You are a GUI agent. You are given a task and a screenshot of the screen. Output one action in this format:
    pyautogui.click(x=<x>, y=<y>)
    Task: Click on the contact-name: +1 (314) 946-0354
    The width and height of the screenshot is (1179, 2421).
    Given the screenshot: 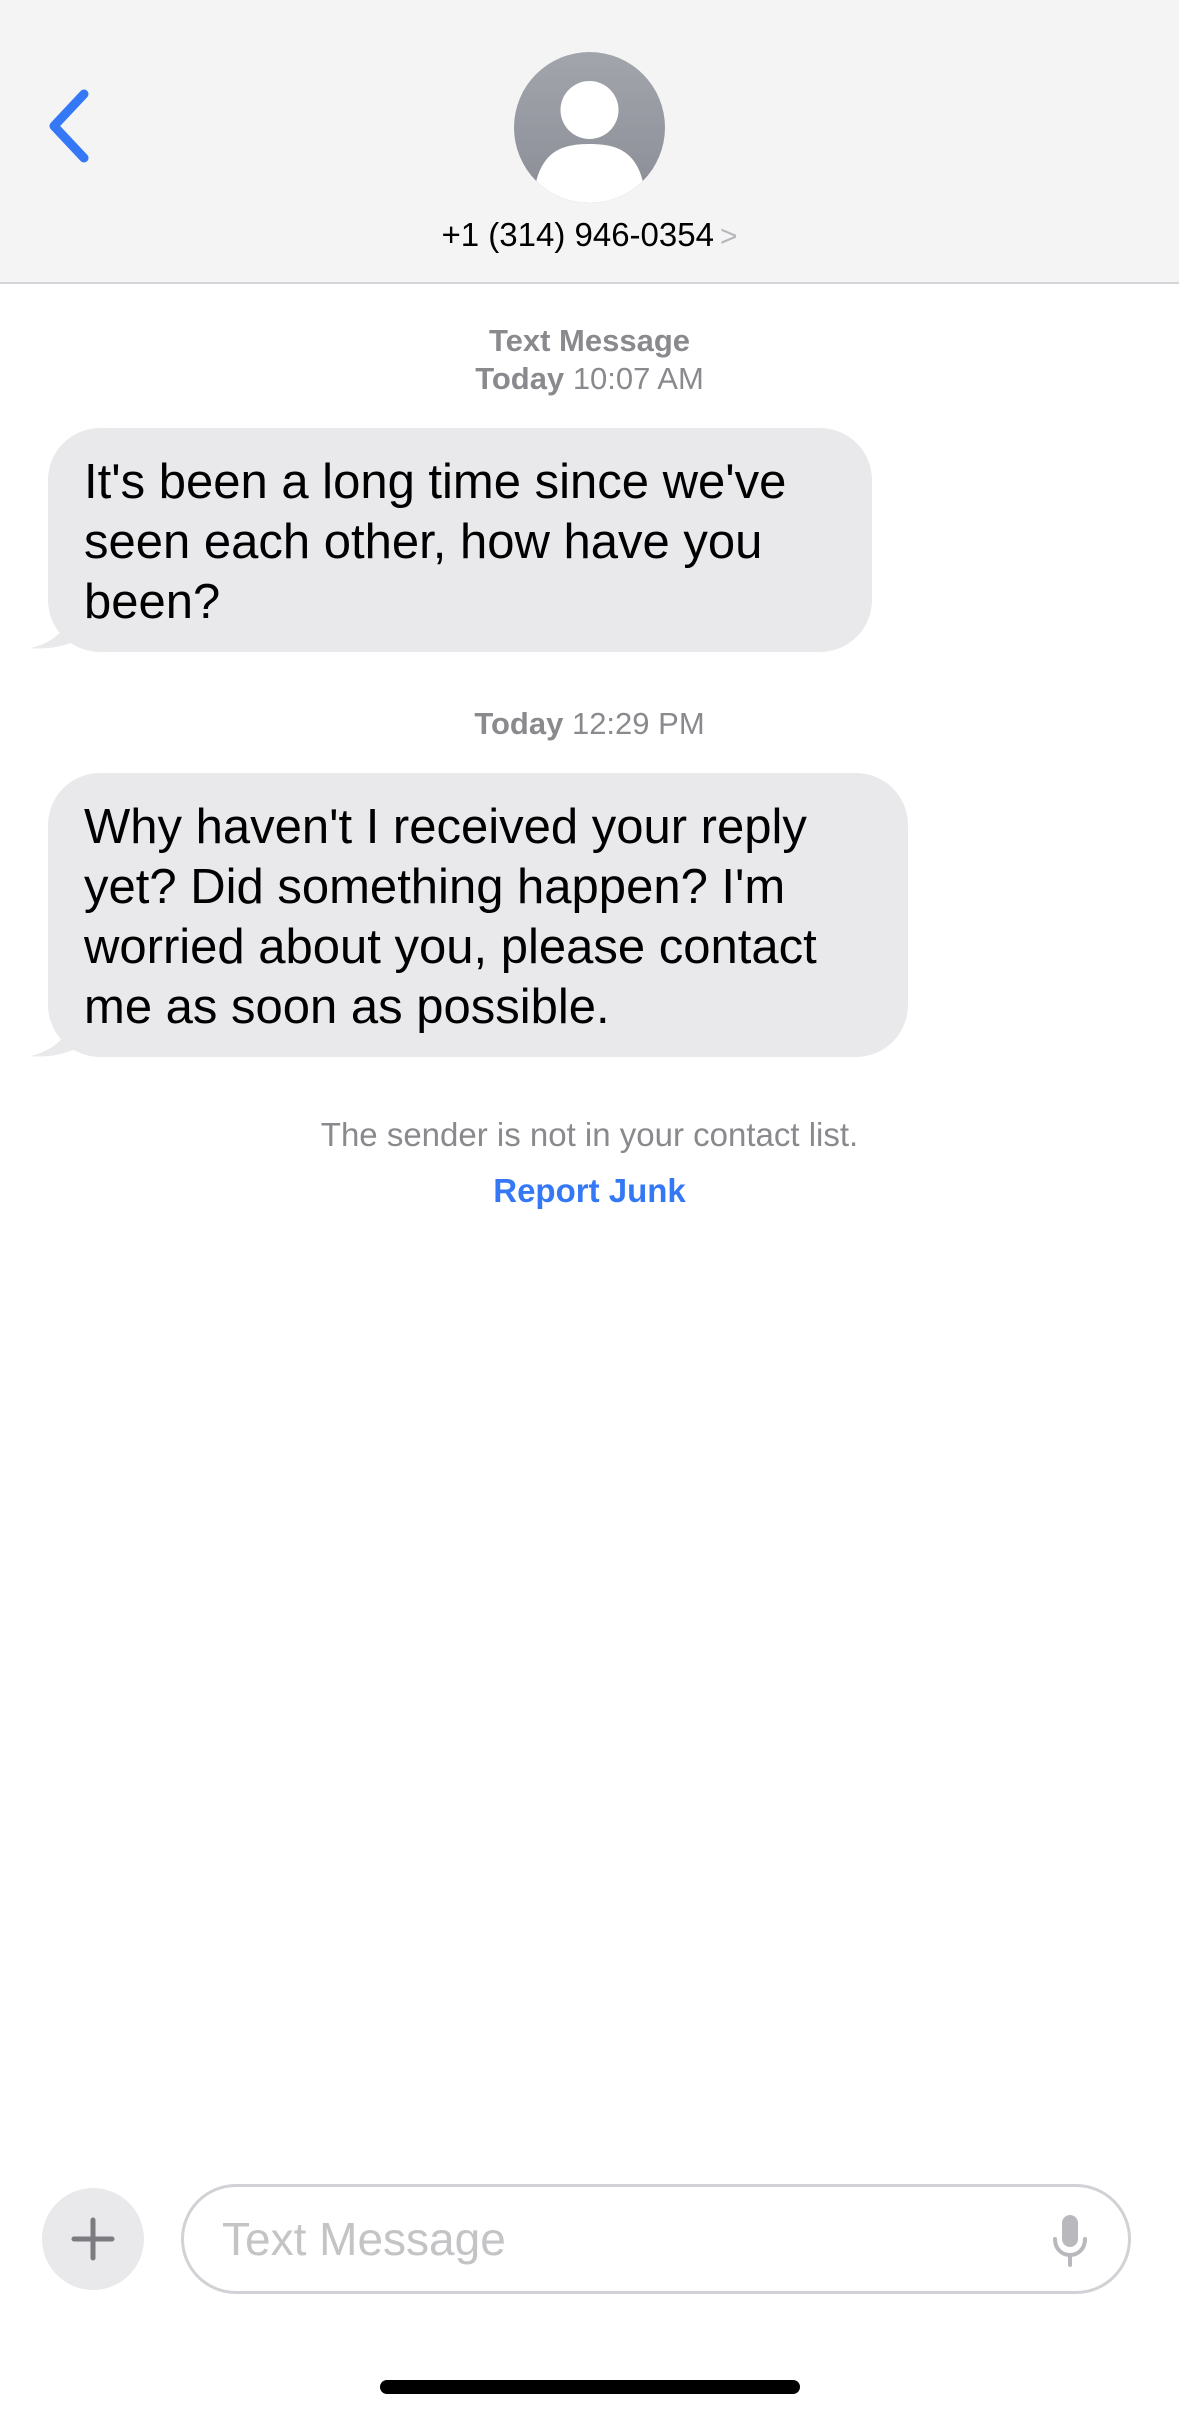 What is the action you would take?
    pyautogui.click(x=577, y=234)
    